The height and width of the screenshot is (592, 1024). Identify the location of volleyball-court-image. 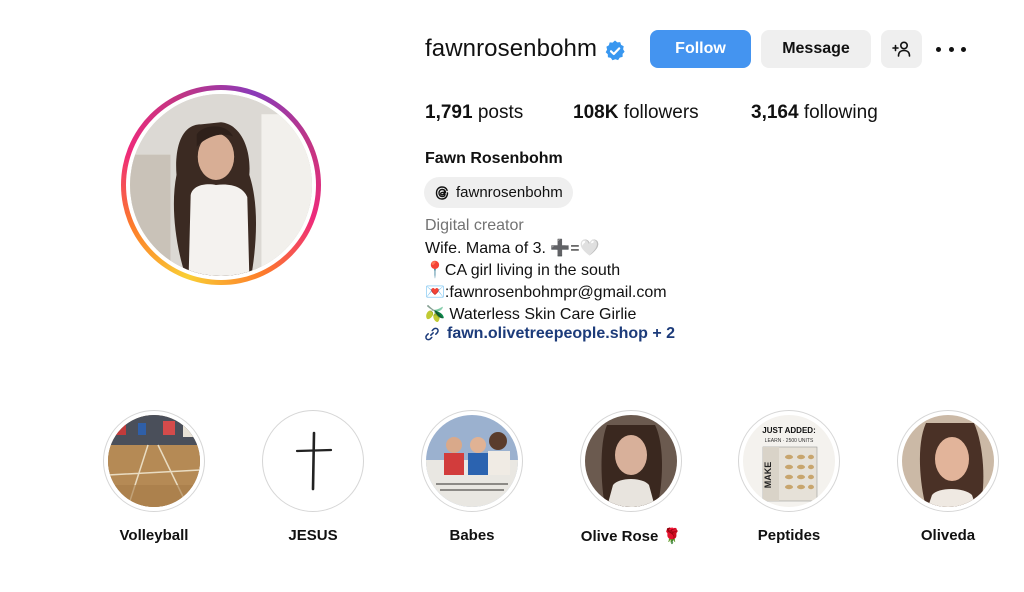
(154, 461).